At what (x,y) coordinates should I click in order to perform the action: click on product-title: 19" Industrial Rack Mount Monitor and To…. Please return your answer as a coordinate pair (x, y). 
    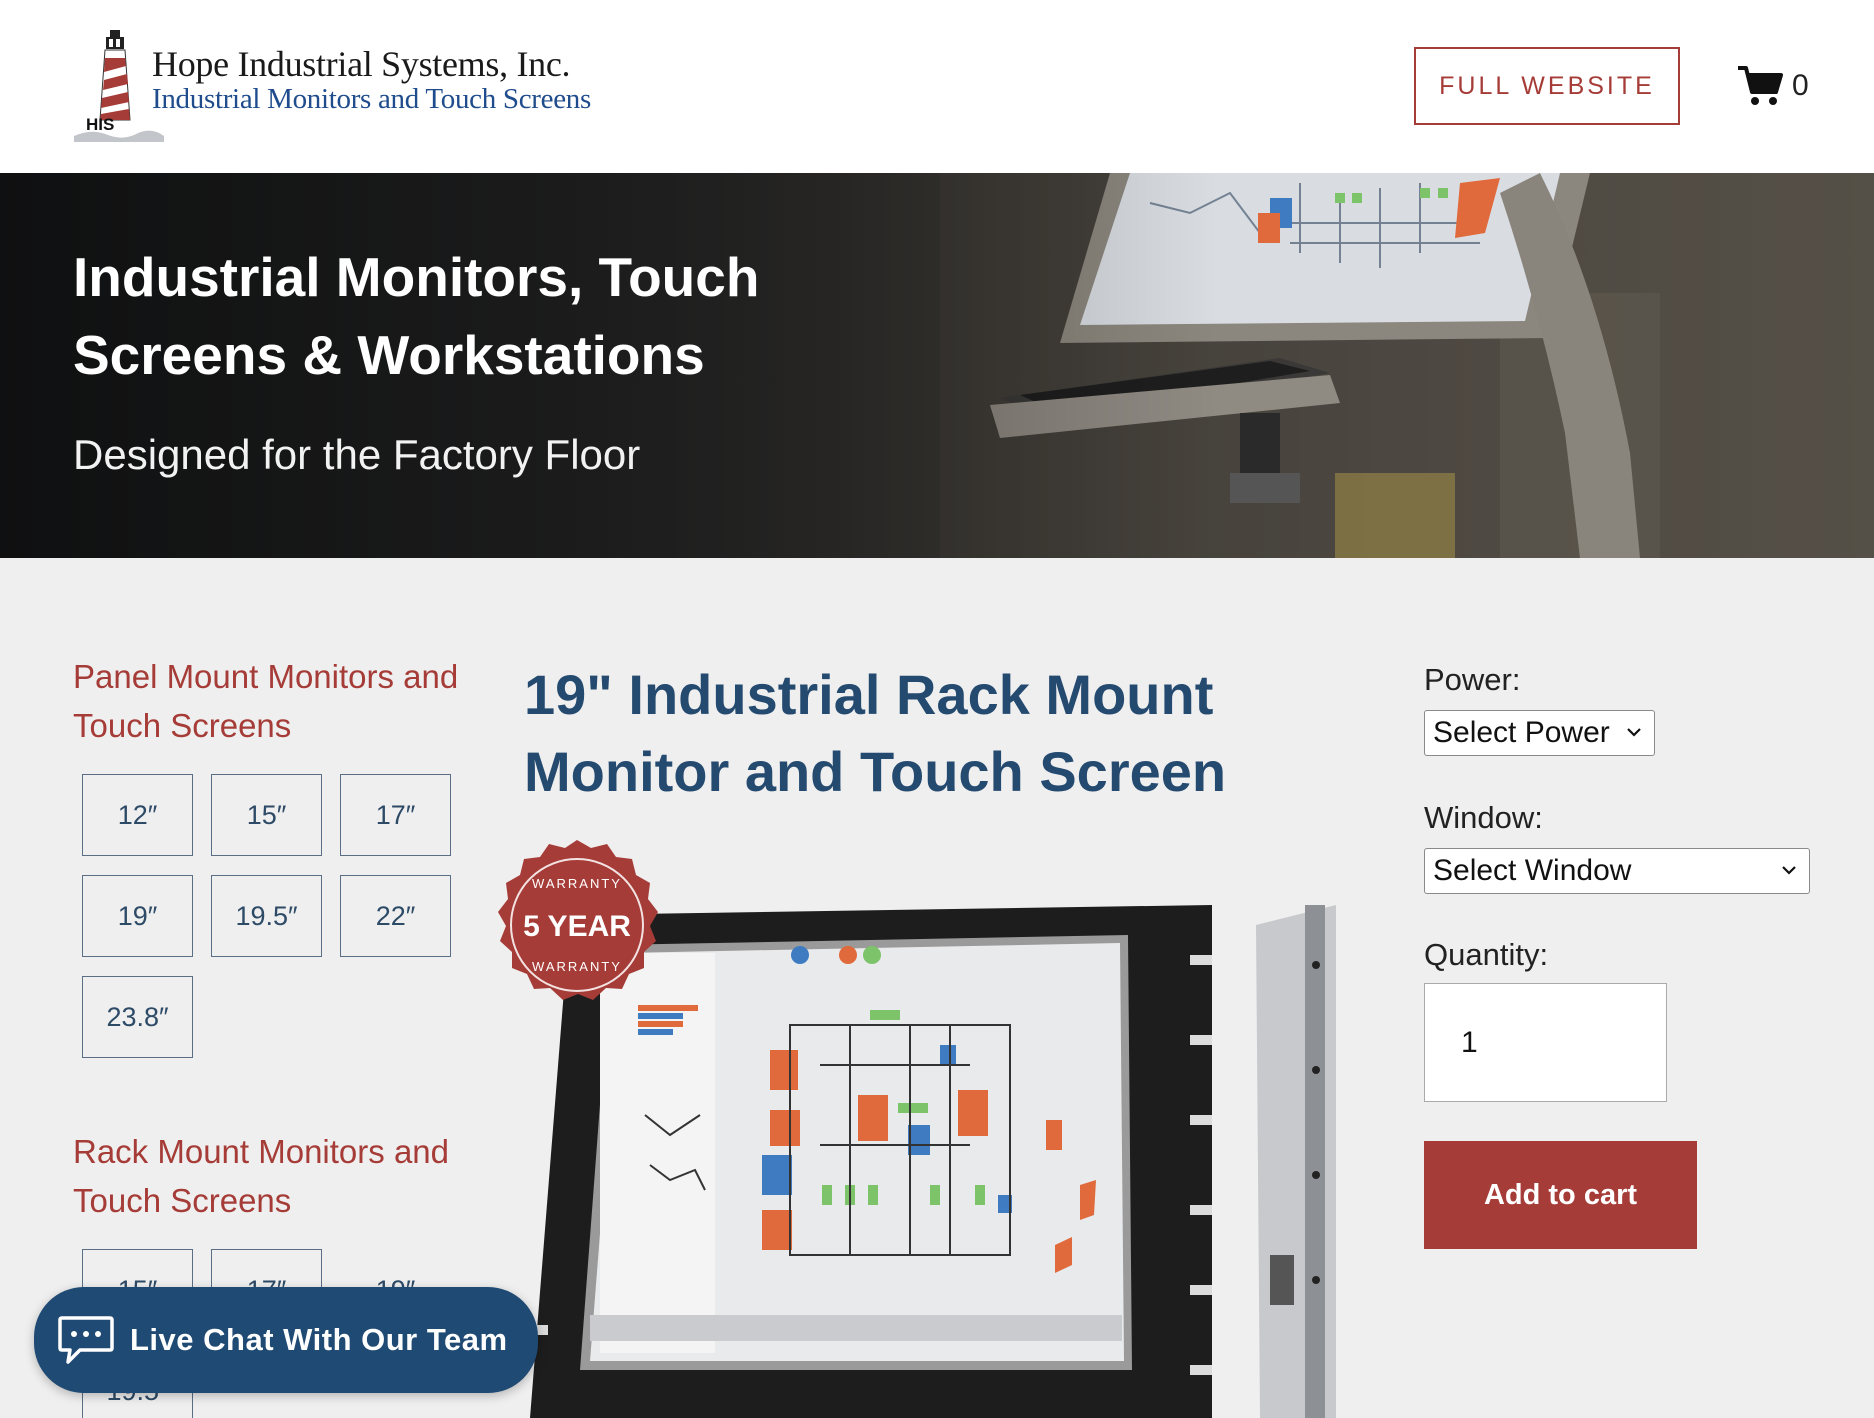
    Looking at the image, I should click on (875, 733).